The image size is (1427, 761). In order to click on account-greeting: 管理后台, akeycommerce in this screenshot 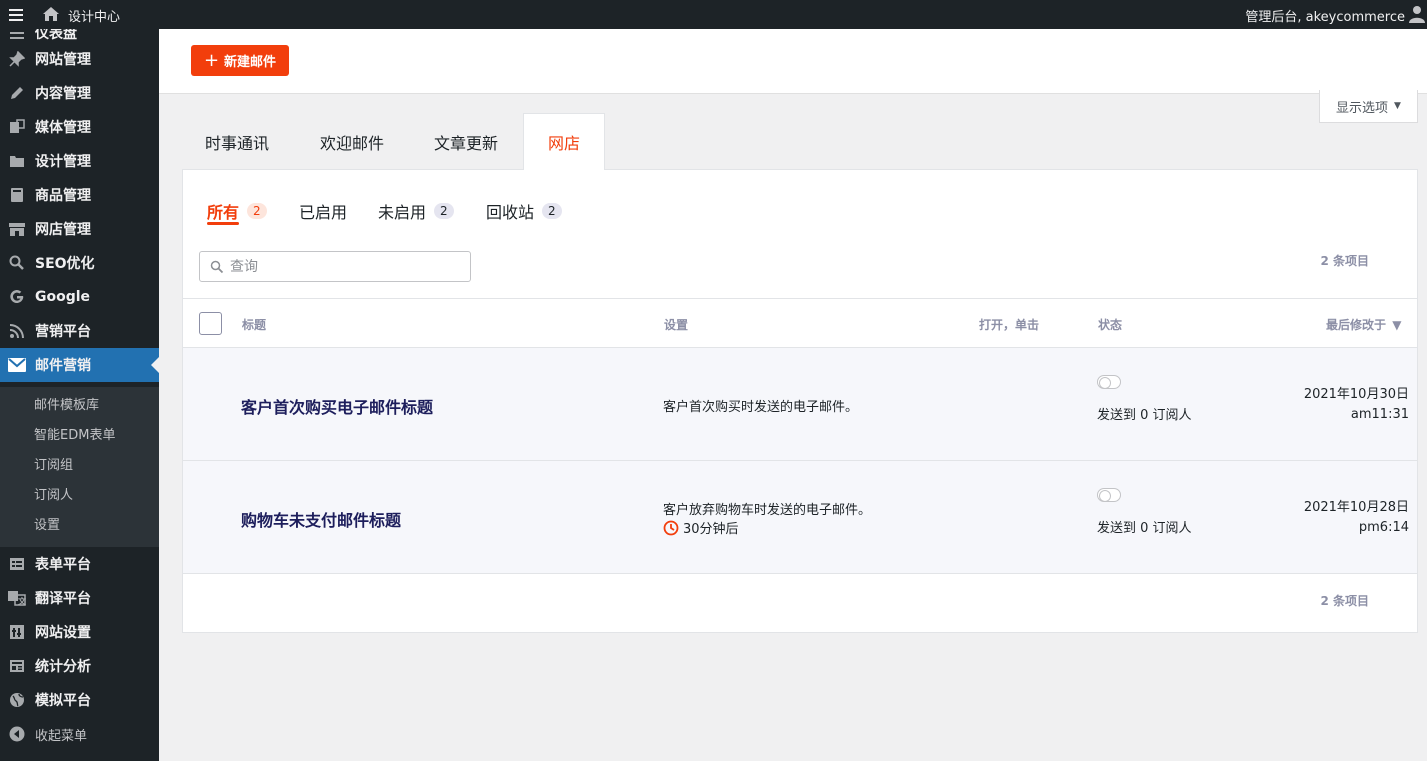, I will do `click(1325, 15)`.